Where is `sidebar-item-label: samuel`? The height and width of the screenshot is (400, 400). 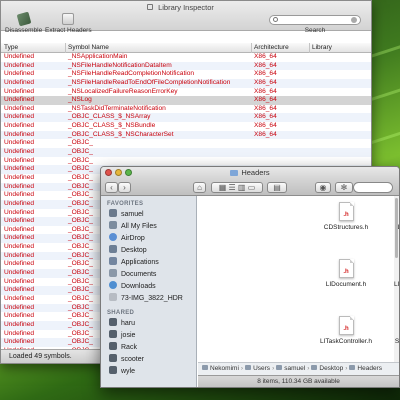 sidebar-item-label: samuel is located at coordinates (132, 214).